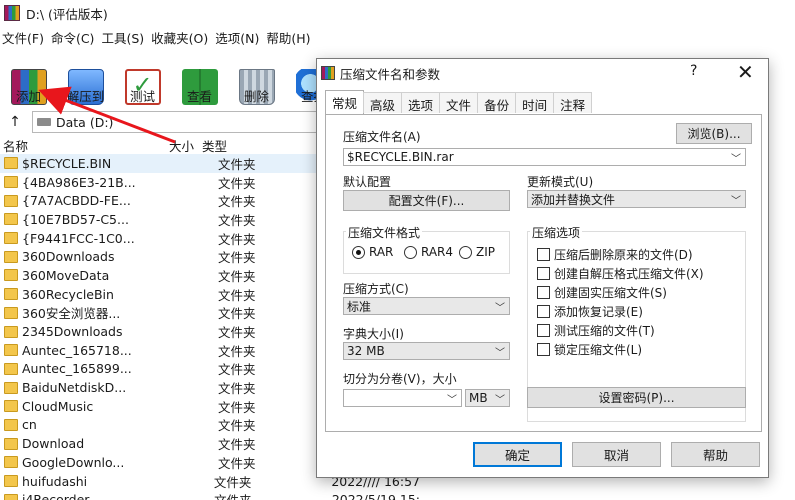 The width and height of the screenshot is (795, 500). What do you see at coordinates (376, 289) in the screenshot?
I see `method-label: 压缩方式(C)` at bounding box center [376, 289].